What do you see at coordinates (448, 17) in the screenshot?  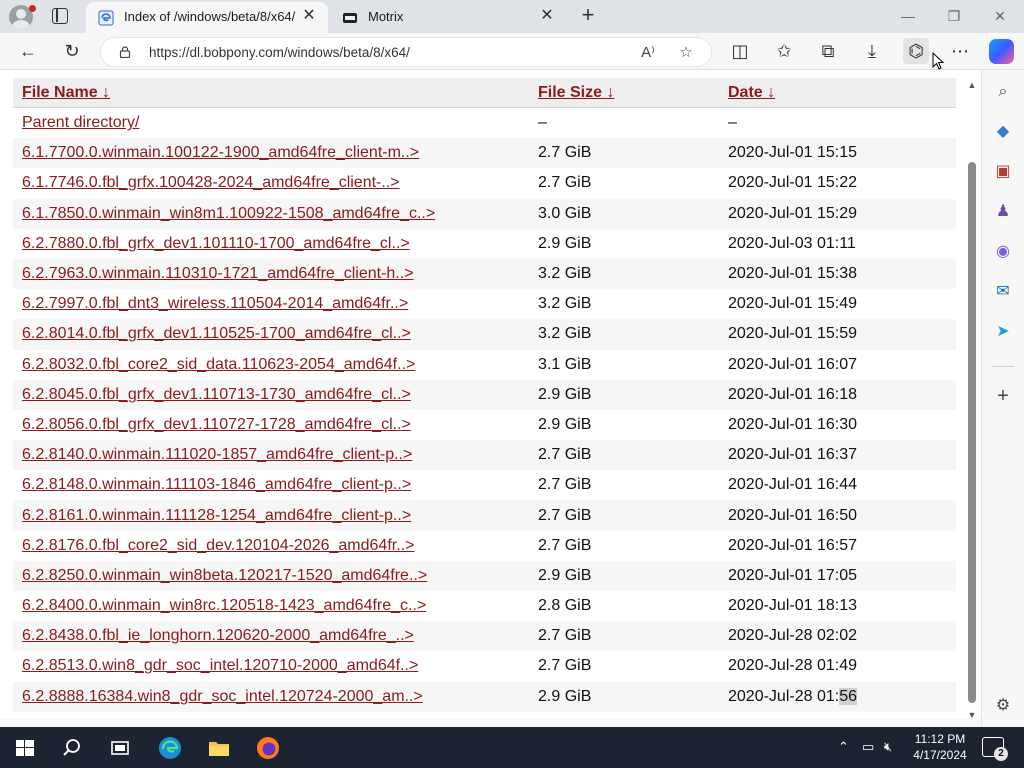 I see `tab-motrix: Motrix ✕` at bounding box center [448, 17].